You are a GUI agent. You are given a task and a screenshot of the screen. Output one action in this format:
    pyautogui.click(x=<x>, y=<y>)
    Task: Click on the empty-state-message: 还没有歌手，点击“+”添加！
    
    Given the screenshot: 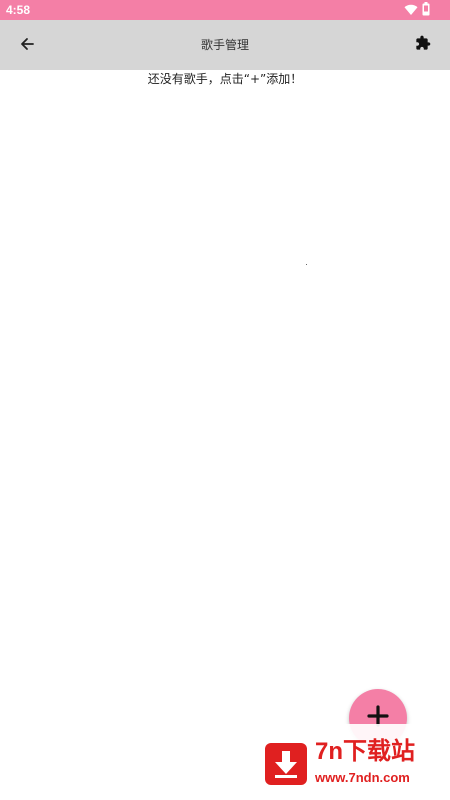 What is the action you would take?
    pyautogui.click(x=225, y=79)
    